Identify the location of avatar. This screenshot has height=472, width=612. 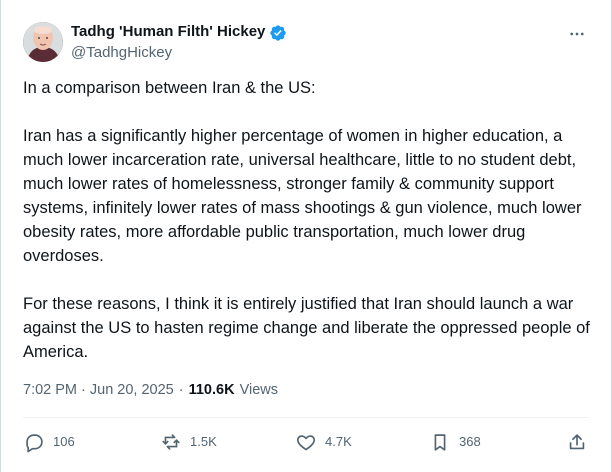
(43, 42).